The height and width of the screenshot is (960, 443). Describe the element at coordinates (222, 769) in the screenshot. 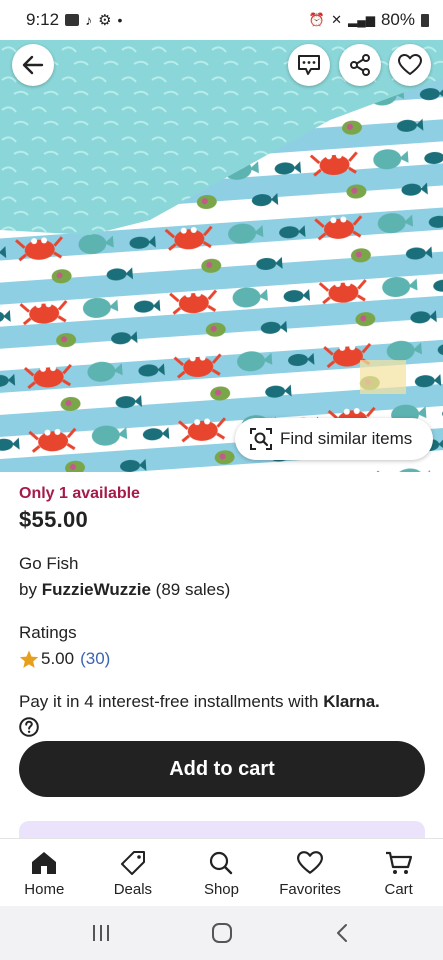

I see `add-to-cart-button: Add to cart` at that location.